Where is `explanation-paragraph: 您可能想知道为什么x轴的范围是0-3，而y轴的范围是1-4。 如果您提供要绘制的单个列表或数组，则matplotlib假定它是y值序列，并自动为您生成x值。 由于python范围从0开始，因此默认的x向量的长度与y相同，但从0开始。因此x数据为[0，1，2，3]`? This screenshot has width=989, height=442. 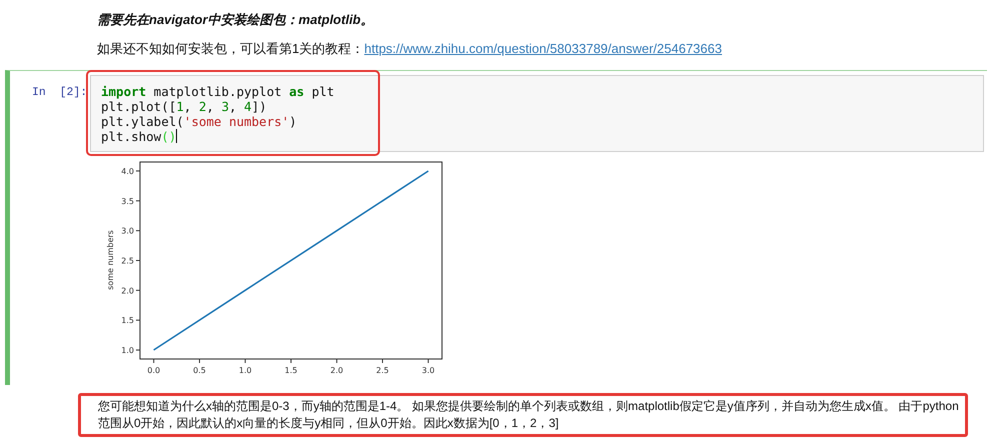
explanation-paragraph: 您可能想知道为什么x轴的范围是0-3，而y轴的范围是1-4。 如果您提供要绘制的单个列表或数组，则matplotlib假定它是y值序列，并自动为您生成x值。 由于python范围从0开始，因此默认的x向量的长度与y相同，但从0开始。因此x数据为[0，1，2，3] is located at coordinates (523, 415).